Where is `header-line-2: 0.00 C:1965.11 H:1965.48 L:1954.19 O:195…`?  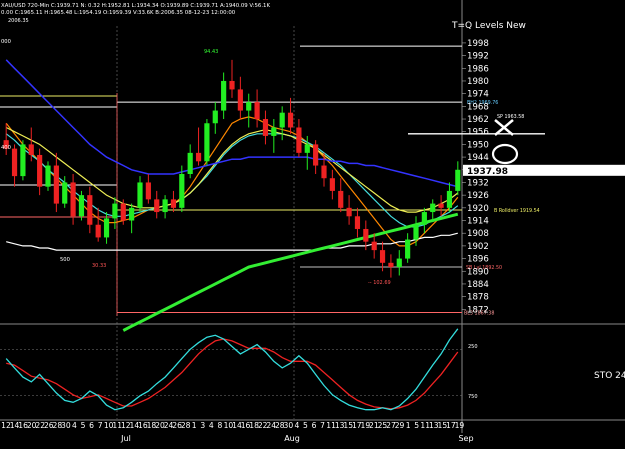 header-line-2: 0.00 C:1965.11 H:1965.48 L:1954.19 O:195… is located at coordinates (118, 13).